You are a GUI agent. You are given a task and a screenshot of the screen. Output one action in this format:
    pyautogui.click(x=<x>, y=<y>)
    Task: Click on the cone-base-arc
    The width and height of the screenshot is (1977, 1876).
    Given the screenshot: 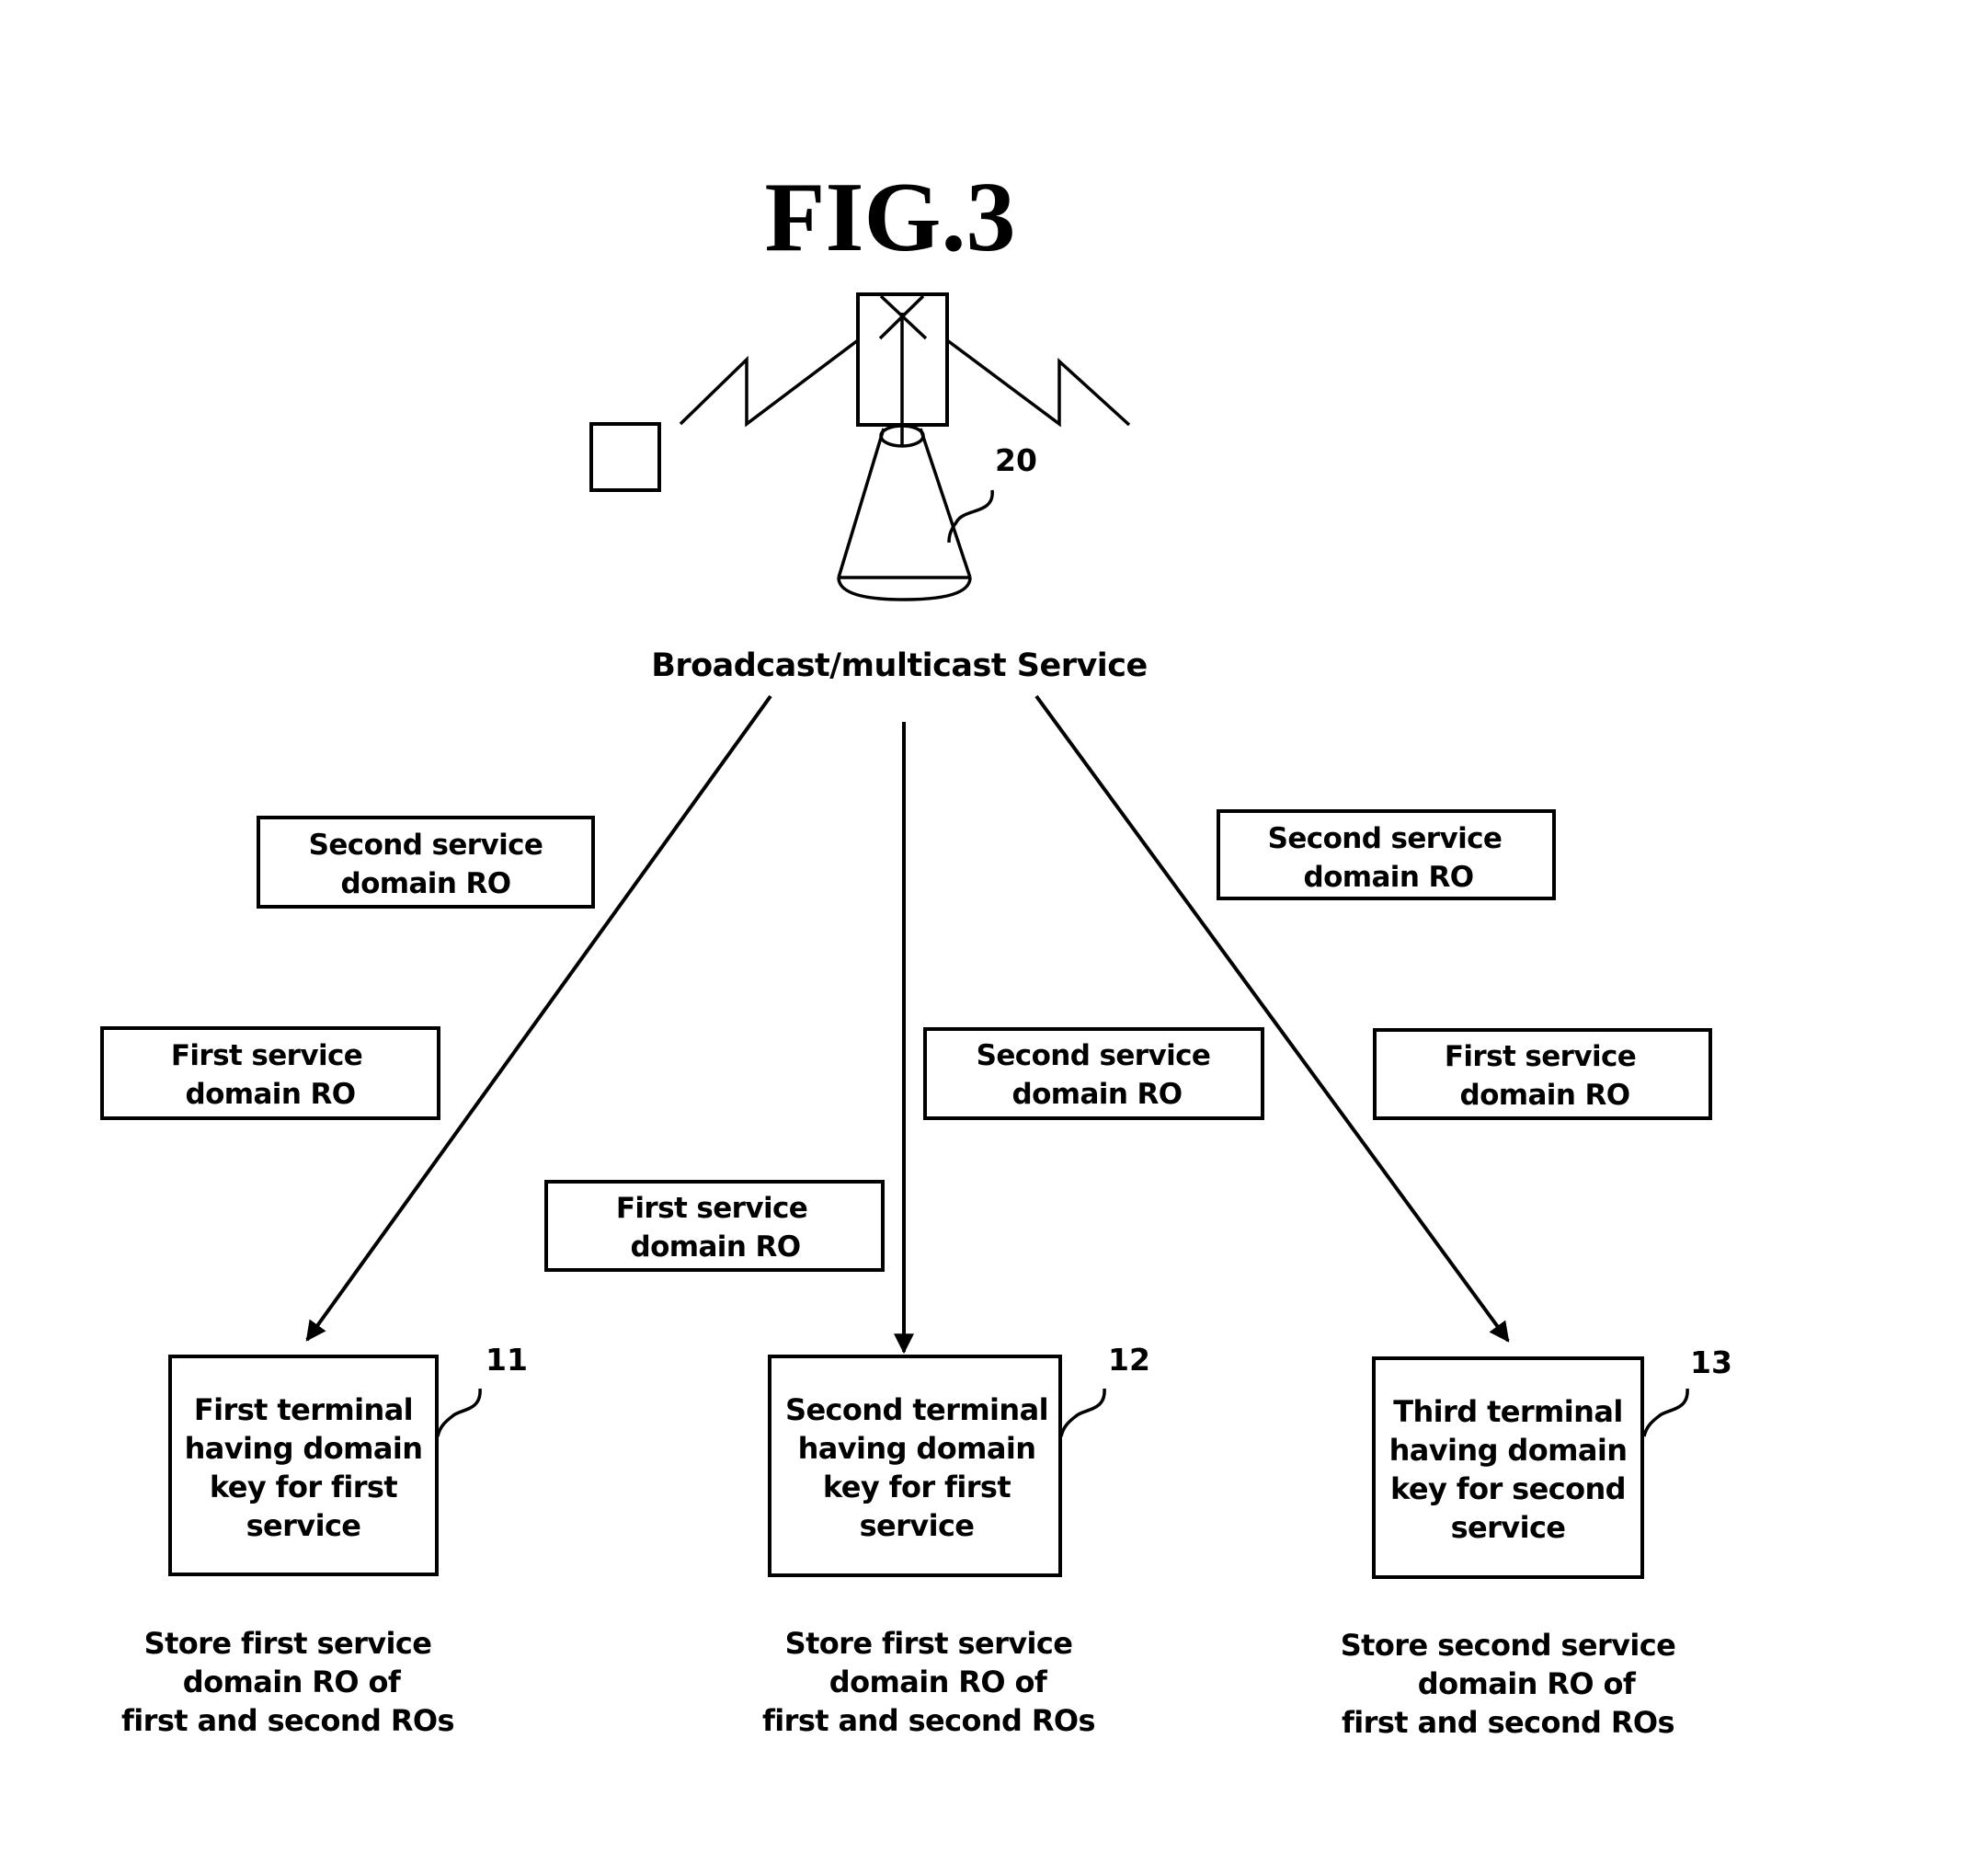 What is the action you would take?
    pyautogui.click(x=904, y=589)
    